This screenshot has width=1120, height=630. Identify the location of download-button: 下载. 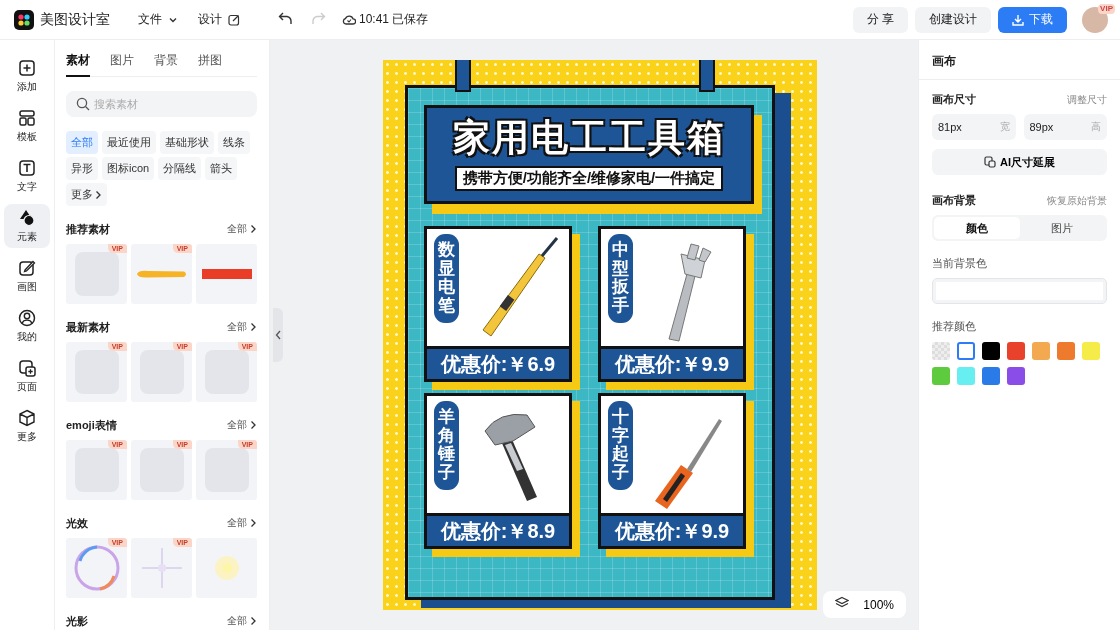
(1032, 19).